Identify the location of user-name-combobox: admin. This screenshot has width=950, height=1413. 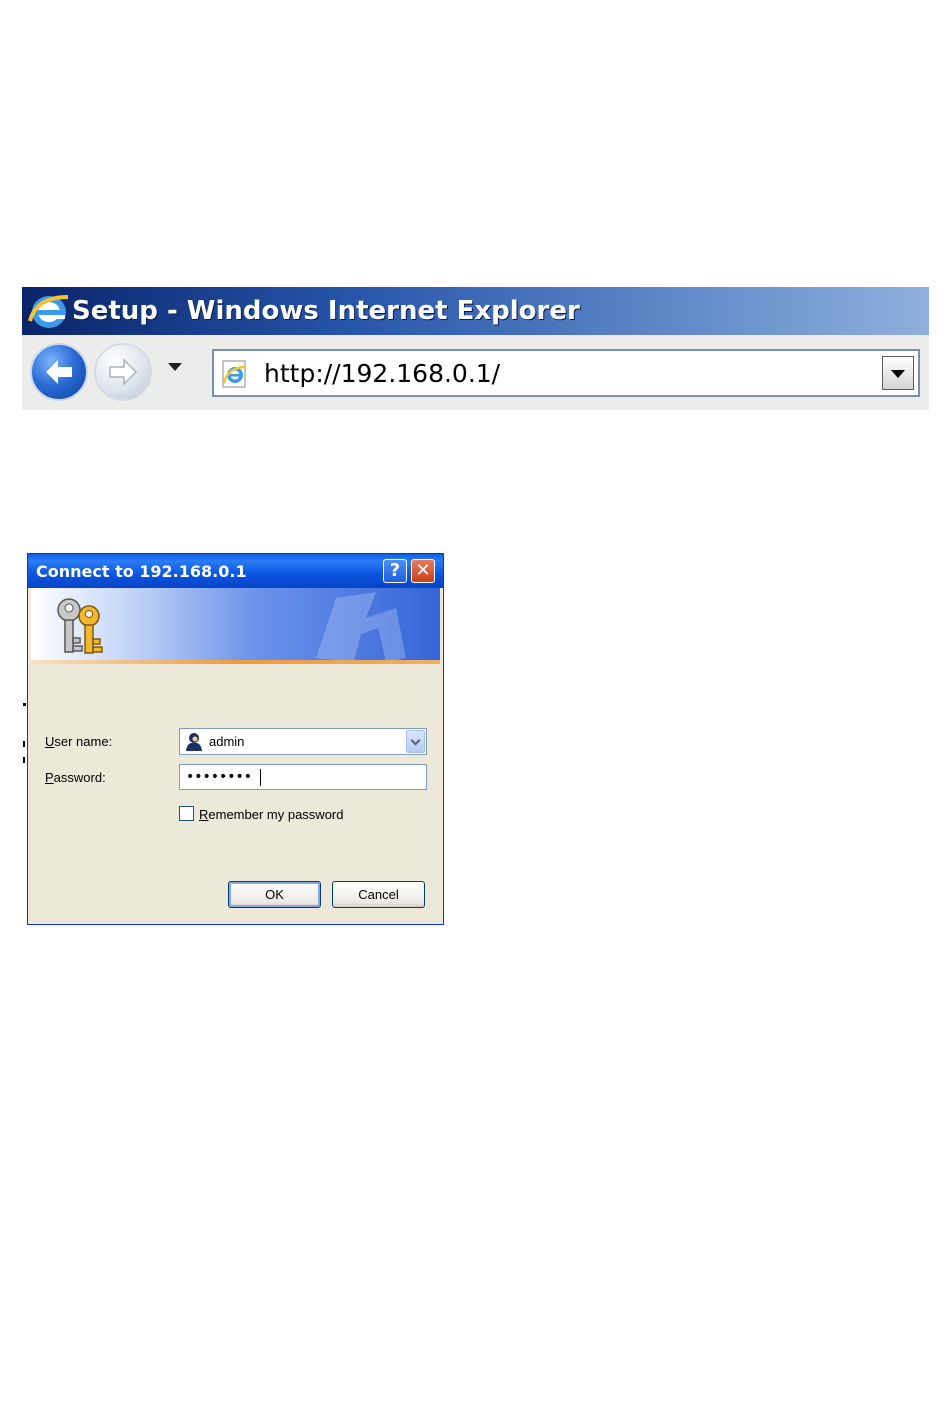
(303, 741).